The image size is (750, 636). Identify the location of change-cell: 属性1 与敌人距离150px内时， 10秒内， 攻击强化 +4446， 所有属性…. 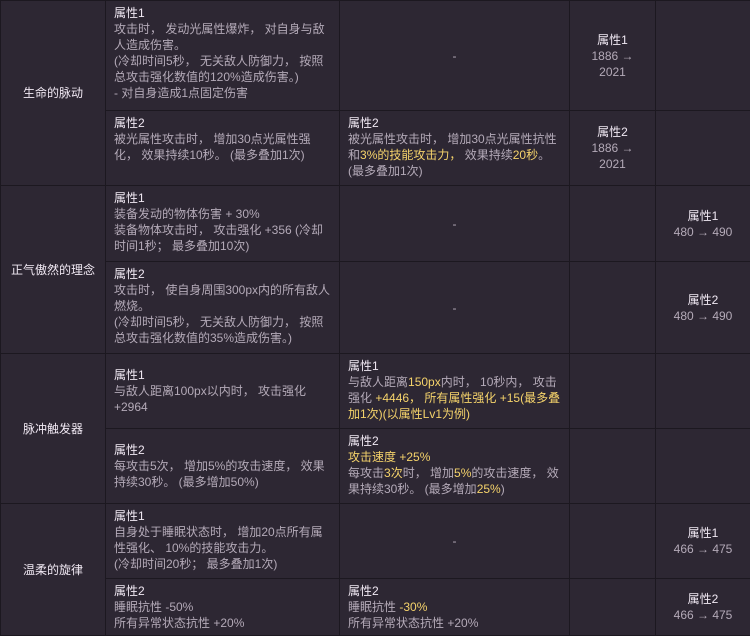
(455, 391).